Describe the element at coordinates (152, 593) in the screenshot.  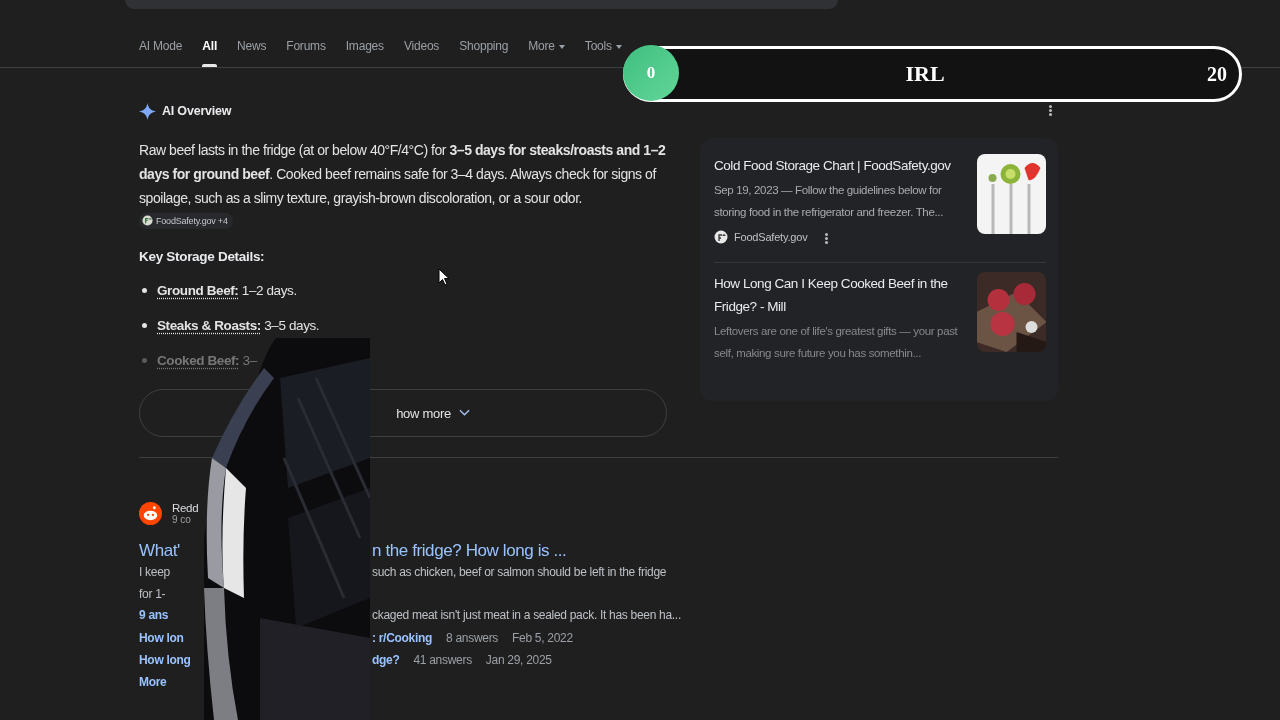
I see `snippet-text: for 1-` at that location.